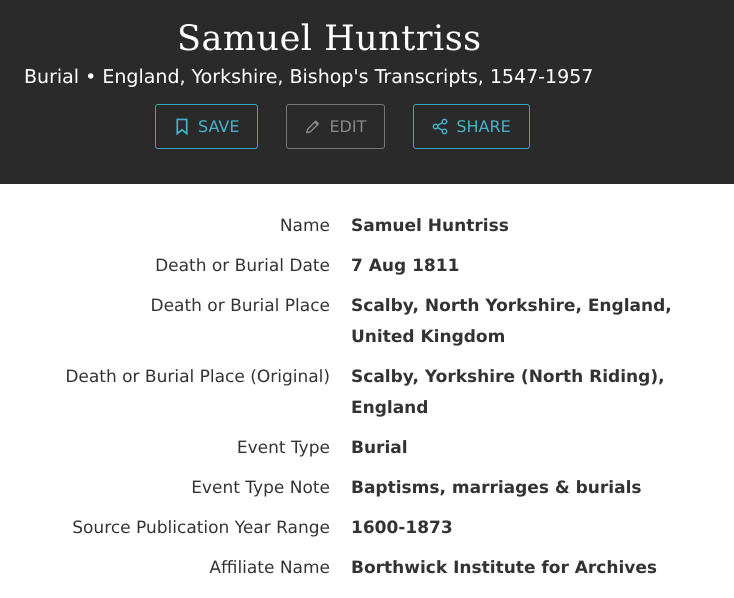  Describe the element at coordinates (240, 306) in the screenshot. I see `field-label: Death or Burial Place` at that location.